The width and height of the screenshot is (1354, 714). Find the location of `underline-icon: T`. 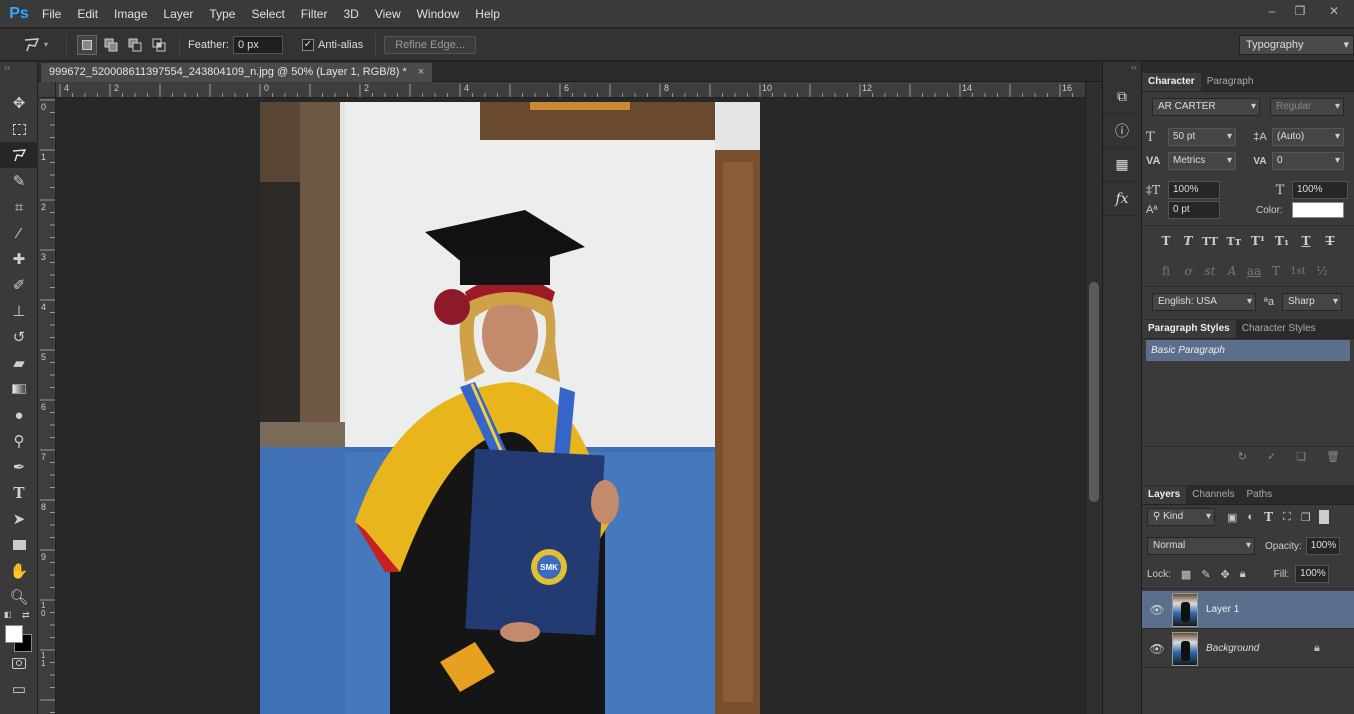

underline-icon: T is located at coordinates (1306, 241).